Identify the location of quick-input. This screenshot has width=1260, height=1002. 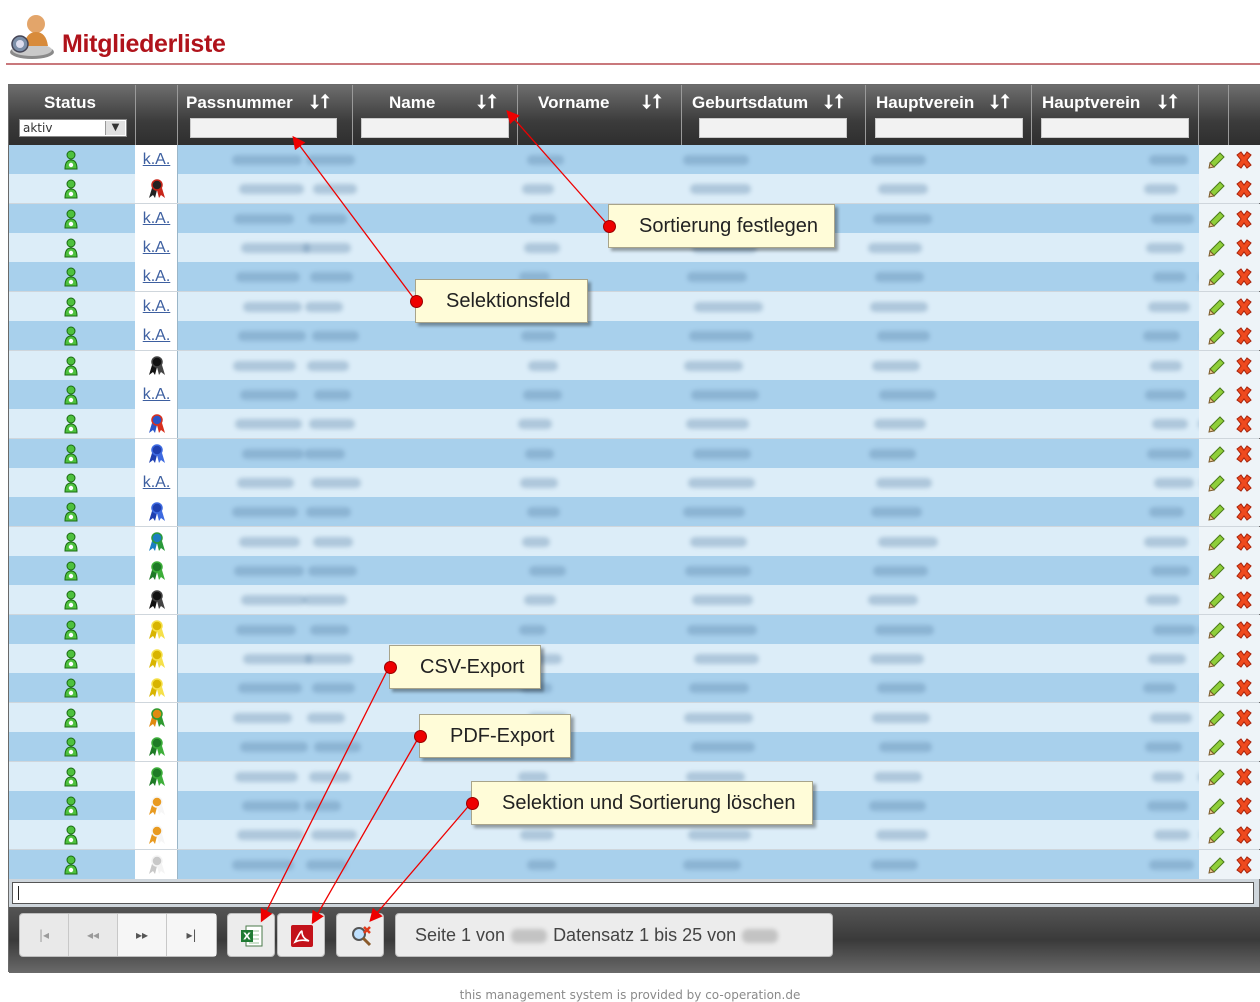
(633, 893).